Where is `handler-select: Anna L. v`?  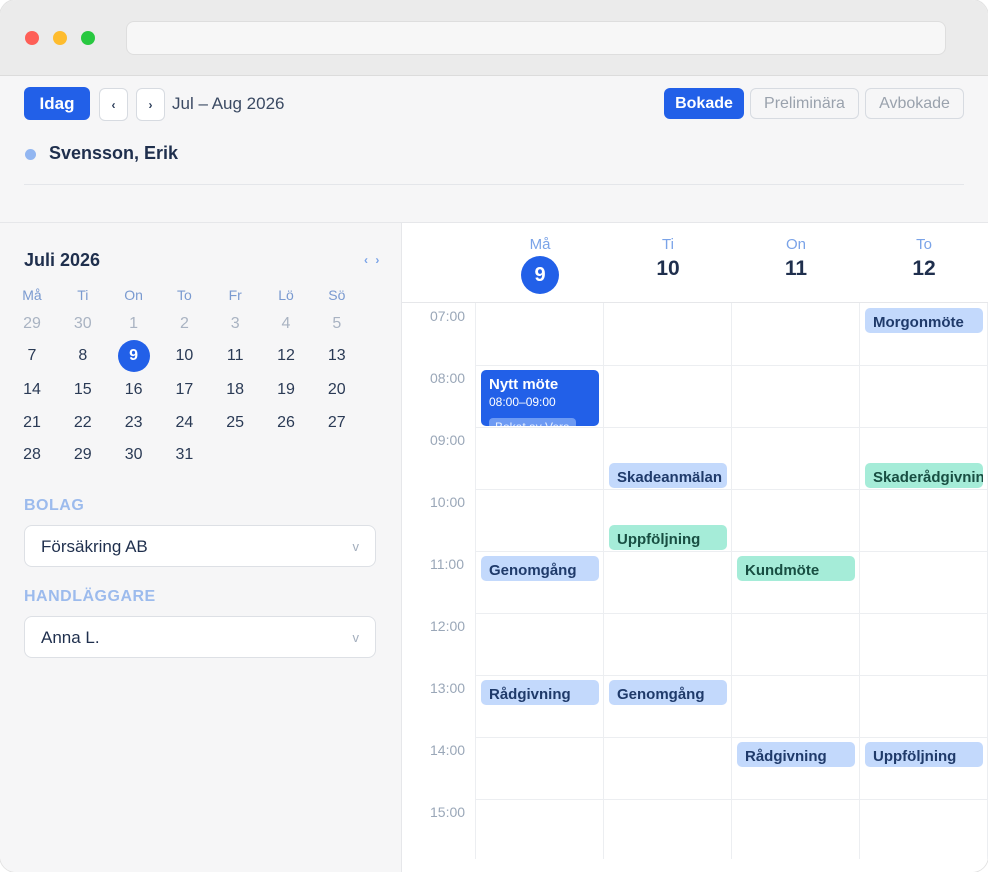
handler-select: Anna L. v is located at coordinates (200, 637).